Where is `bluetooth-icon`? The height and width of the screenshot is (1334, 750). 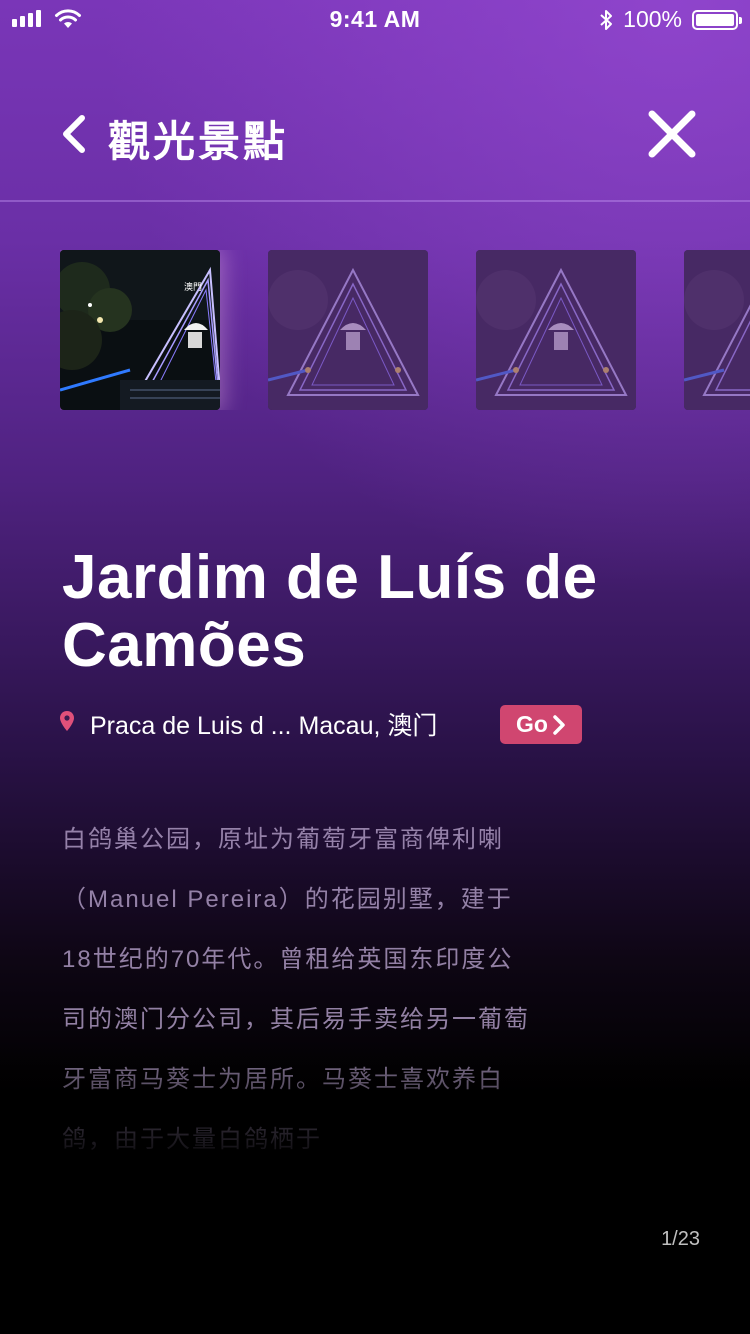 bluetooth-icon is located at coordinates (606, 19).